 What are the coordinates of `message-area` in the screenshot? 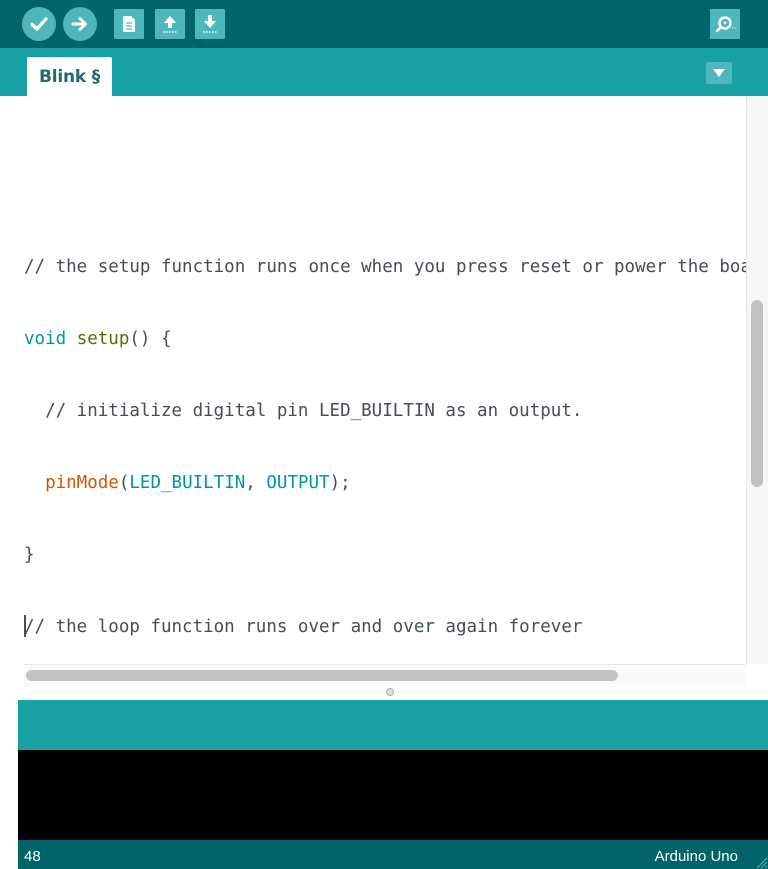 It's located at (393, 725).